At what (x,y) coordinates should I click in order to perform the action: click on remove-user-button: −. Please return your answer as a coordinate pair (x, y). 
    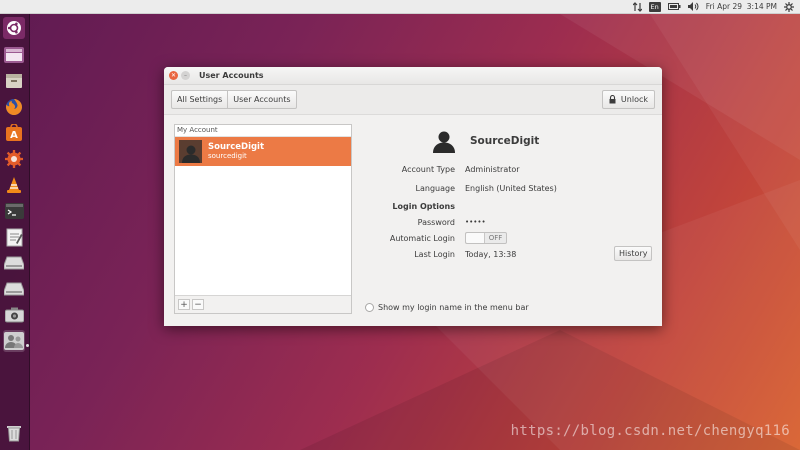
    Looking at the image, I should click on (198, 304).